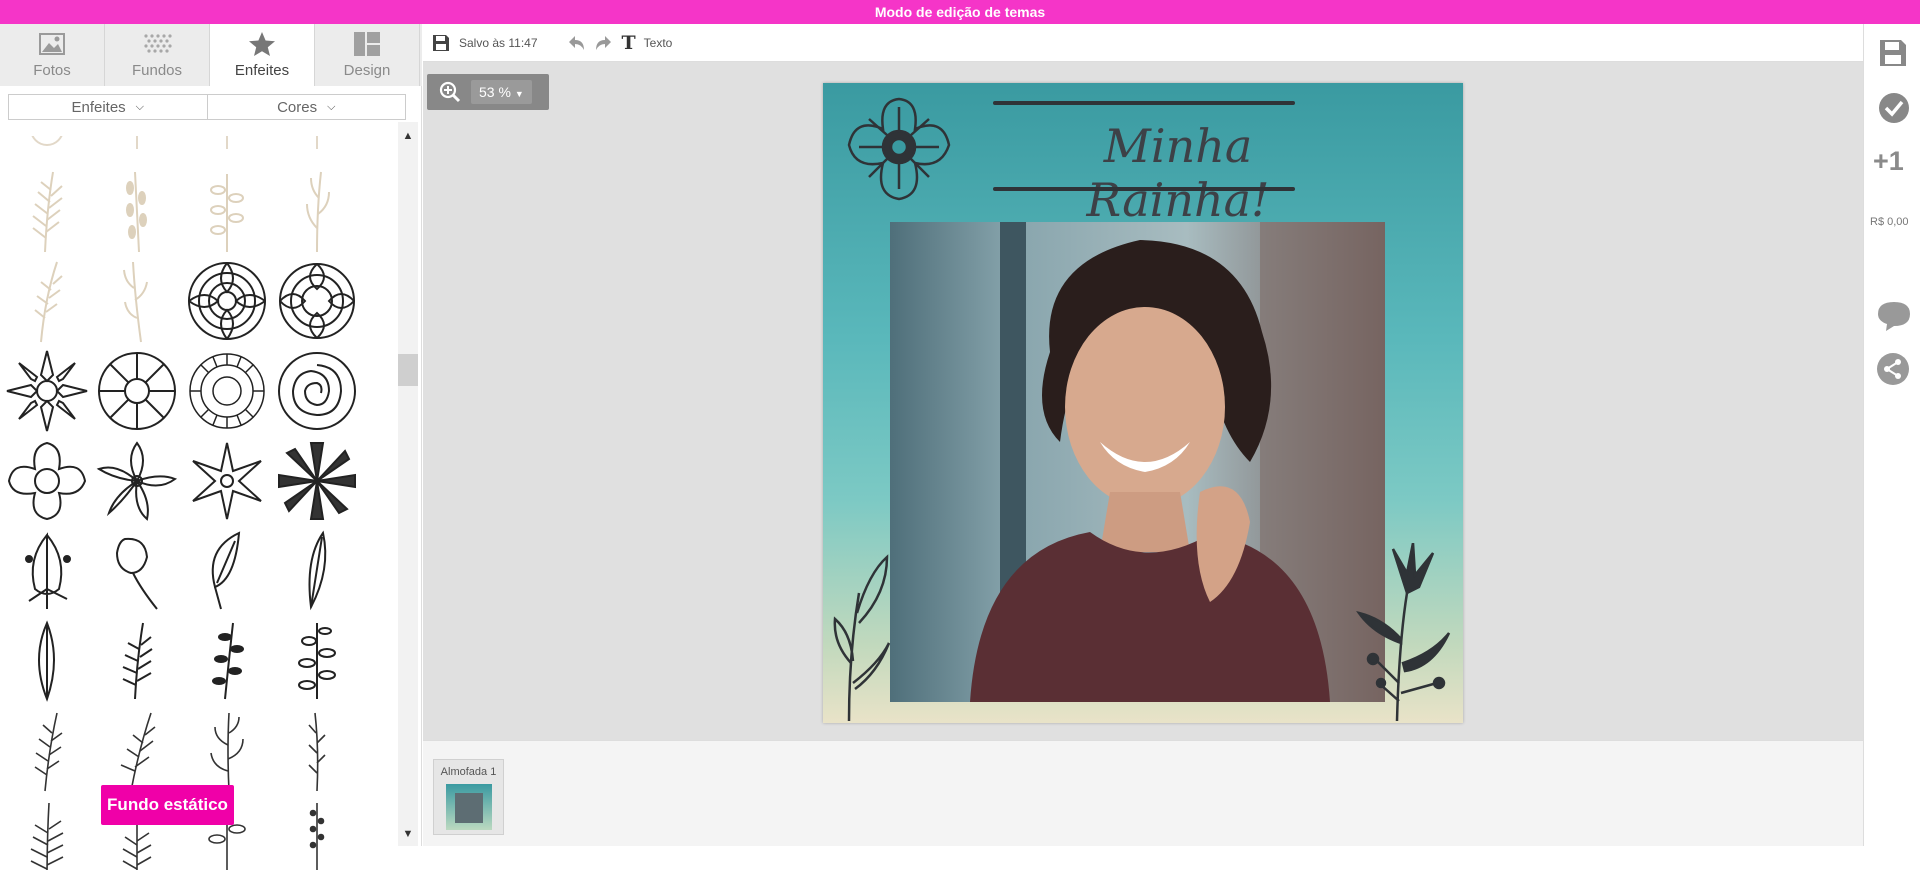  What do you see at coordinates (157, 55) in the screenshot?
I see `tab-fundos: Fundos` at bounding box center [157, 55].